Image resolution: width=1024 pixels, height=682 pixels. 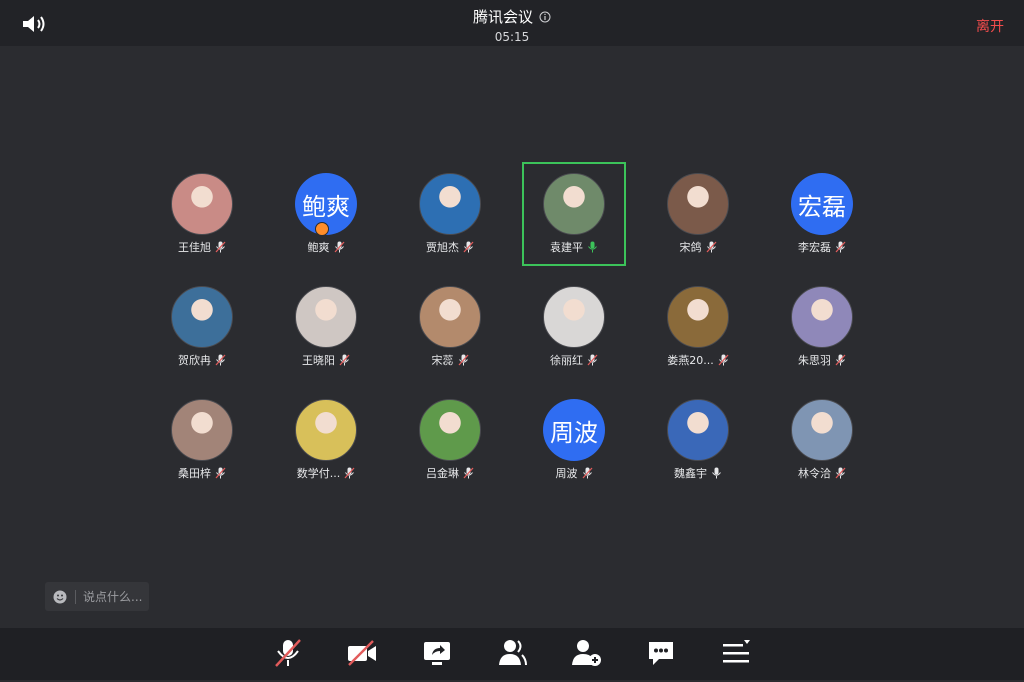 I want to click on share-screen-button, so click(x=437, y=660).